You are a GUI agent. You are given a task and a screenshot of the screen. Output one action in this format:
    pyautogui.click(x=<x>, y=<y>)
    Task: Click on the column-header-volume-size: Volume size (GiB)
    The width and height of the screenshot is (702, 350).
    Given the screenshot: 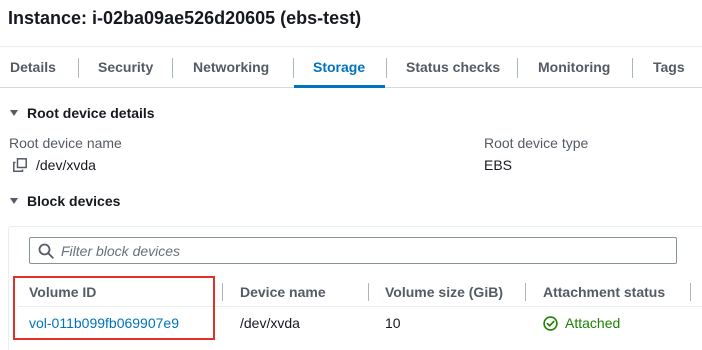 What is the action you would take?
    pyautogui.click(x=444, y=292)
    